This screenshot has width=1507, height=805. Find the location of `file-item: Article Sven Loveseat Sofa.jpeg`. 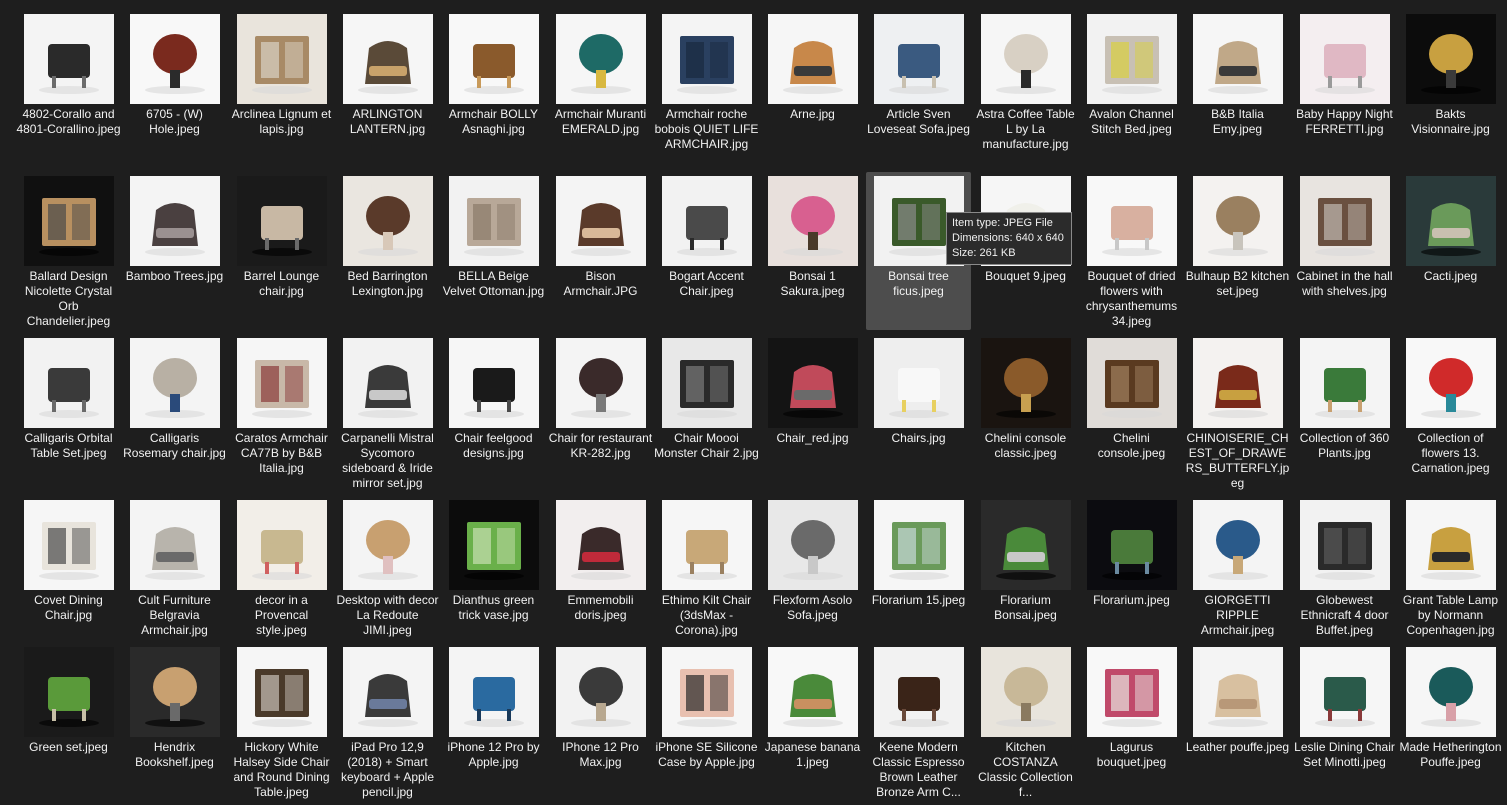

file-item: Article Sven Loveseat Sofa.jpeg is located at coordinates (918, 89).